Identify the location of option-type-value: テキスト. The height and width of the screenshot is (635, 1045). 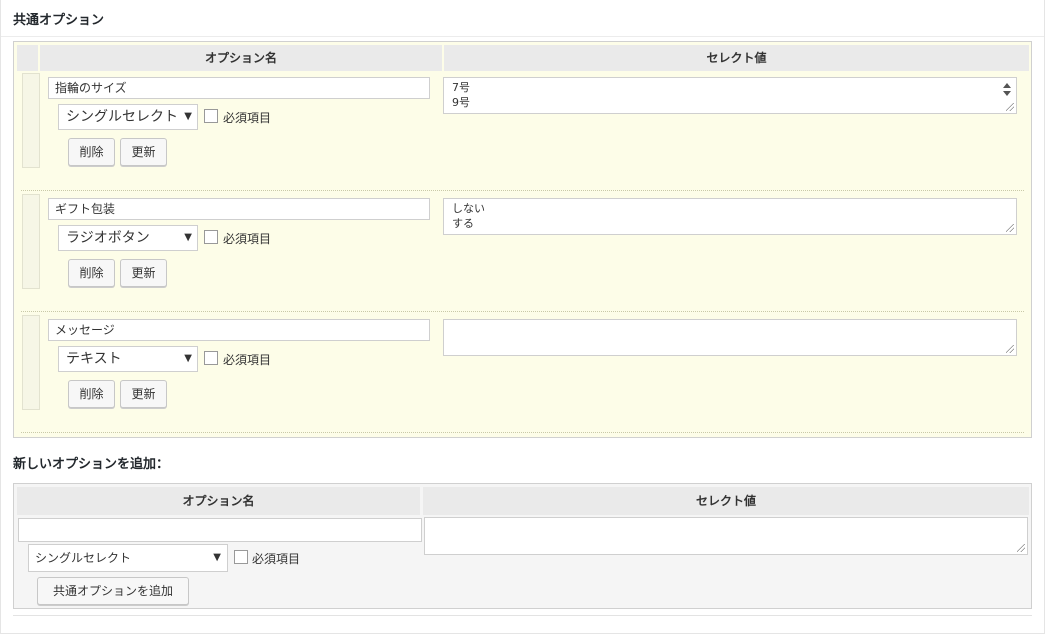
(94, 359).